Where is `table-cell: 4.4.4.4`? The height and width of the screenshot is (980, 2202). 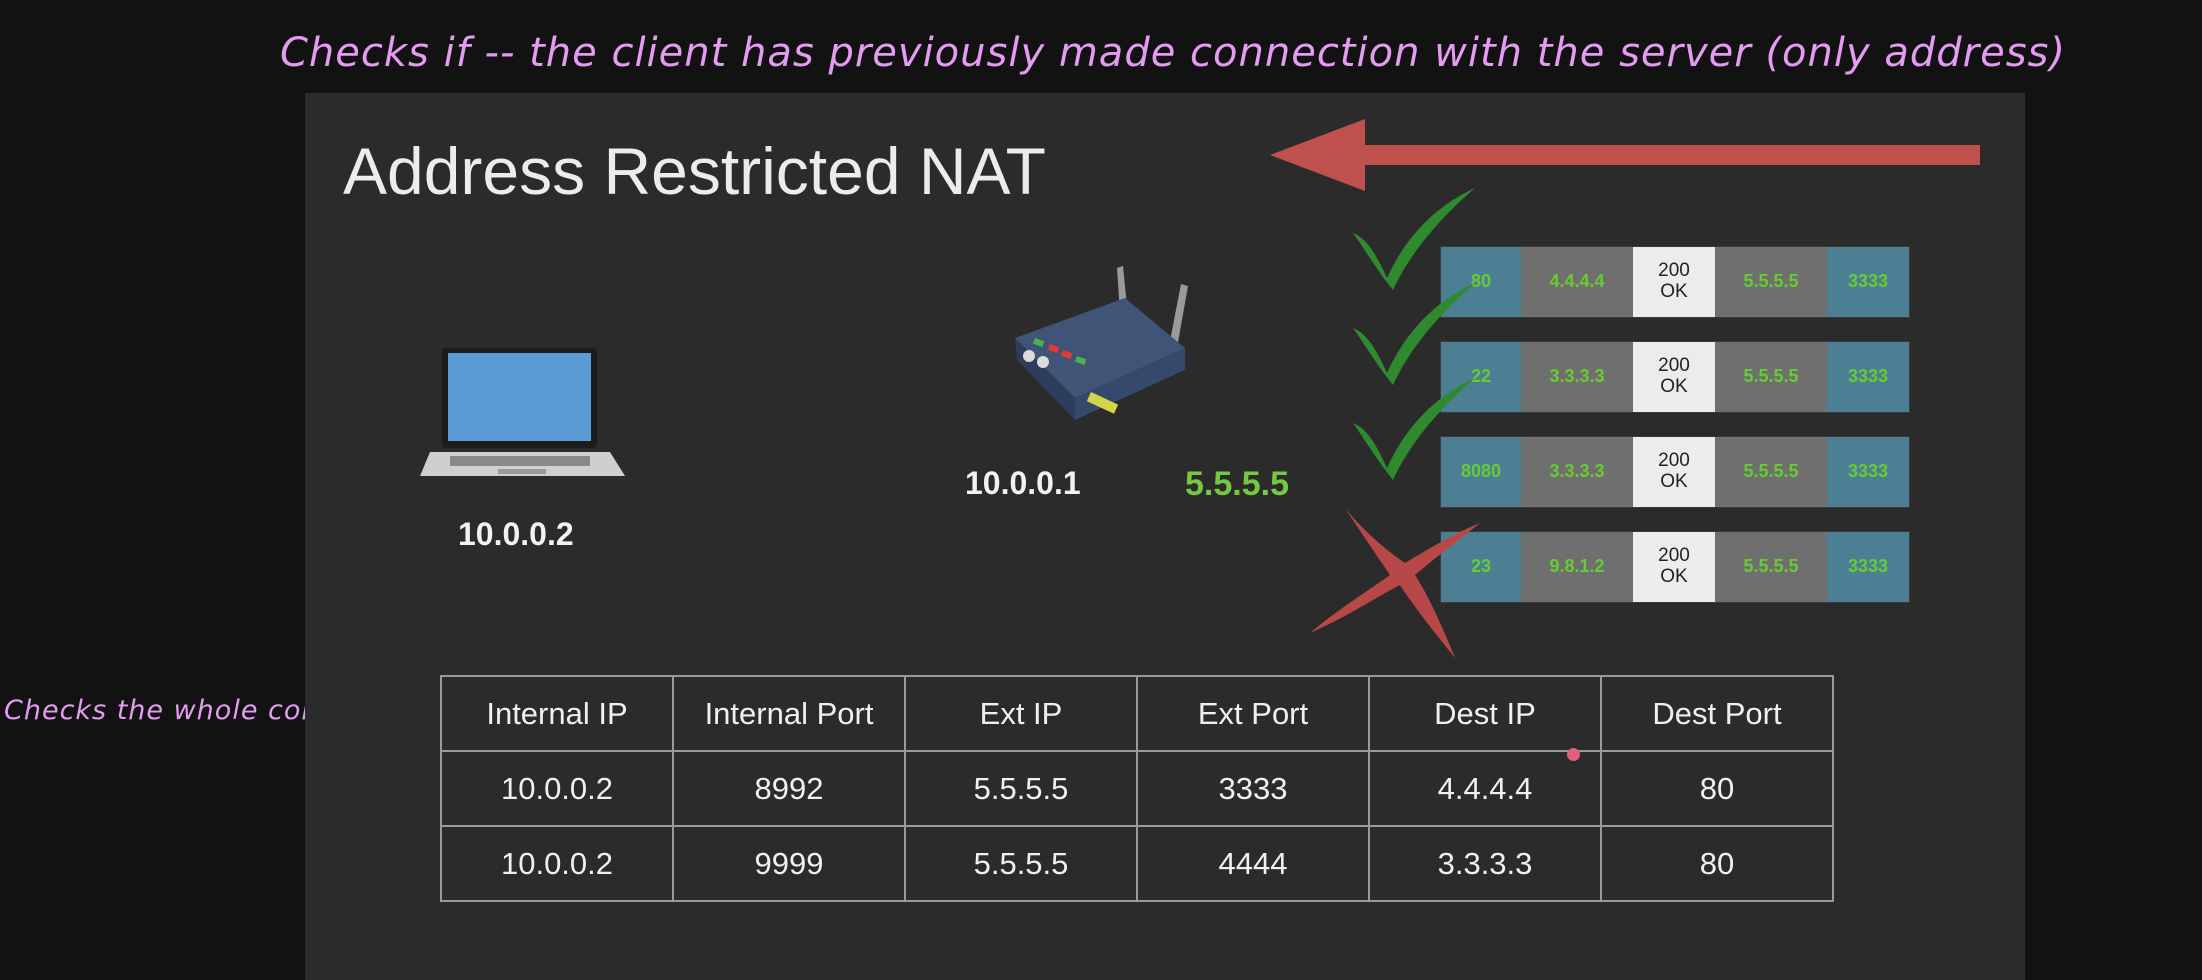
table-cell: 4.4.4.4 is located at coordinates (1485, 788).